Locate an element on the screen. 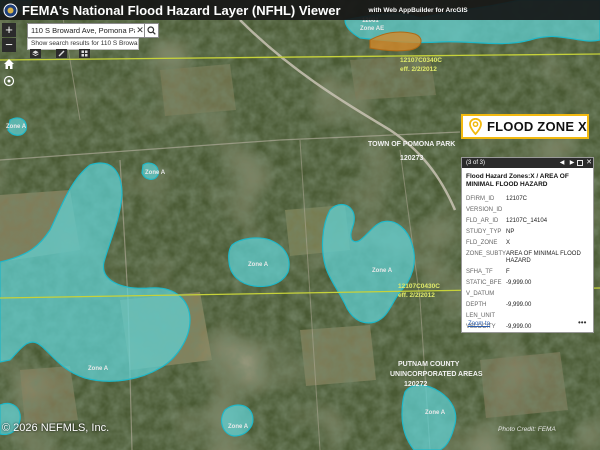  attribute-row: SFHA_TF F is located at coordinates (529, 272).